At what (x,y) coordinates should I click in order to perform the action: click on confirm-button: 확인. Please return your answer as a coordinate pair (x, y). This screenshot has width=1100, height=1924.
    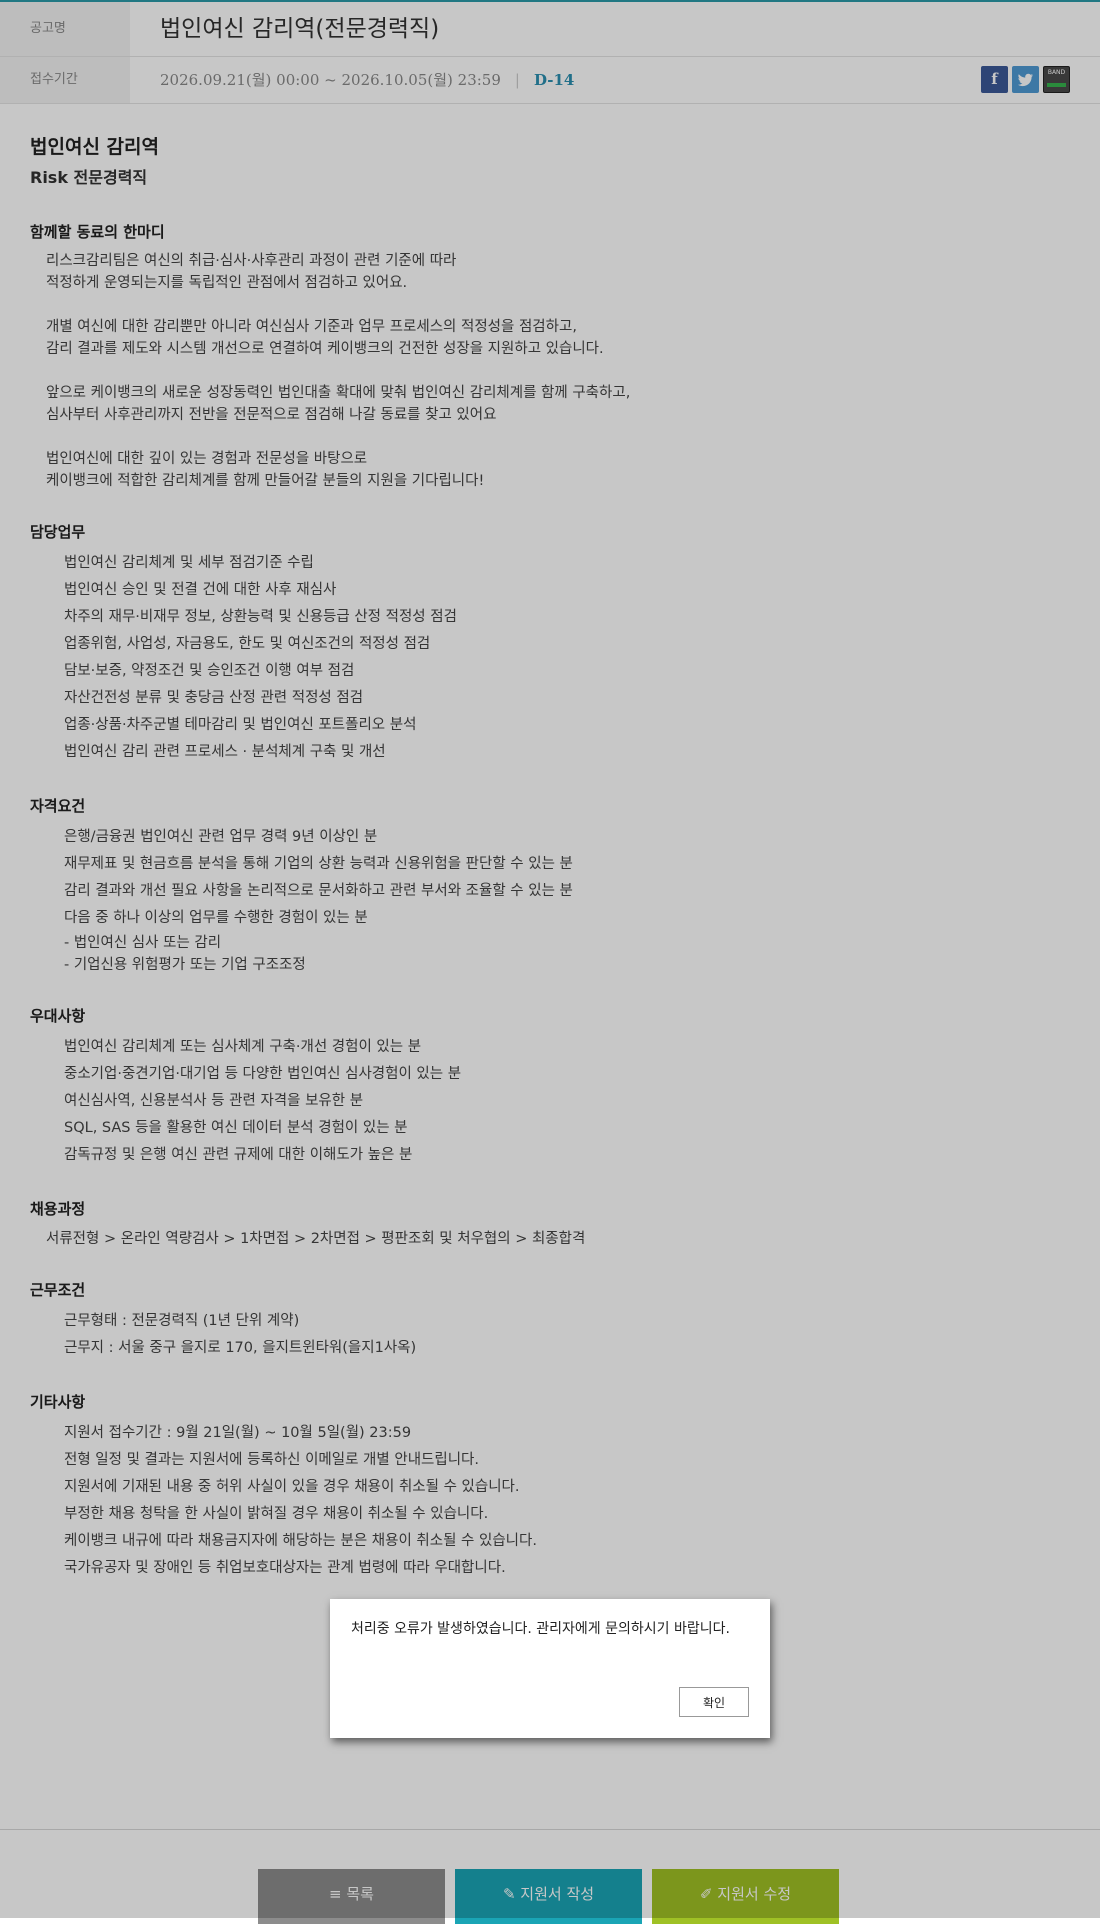
    Looking at the image, I should click on (714, 1702).